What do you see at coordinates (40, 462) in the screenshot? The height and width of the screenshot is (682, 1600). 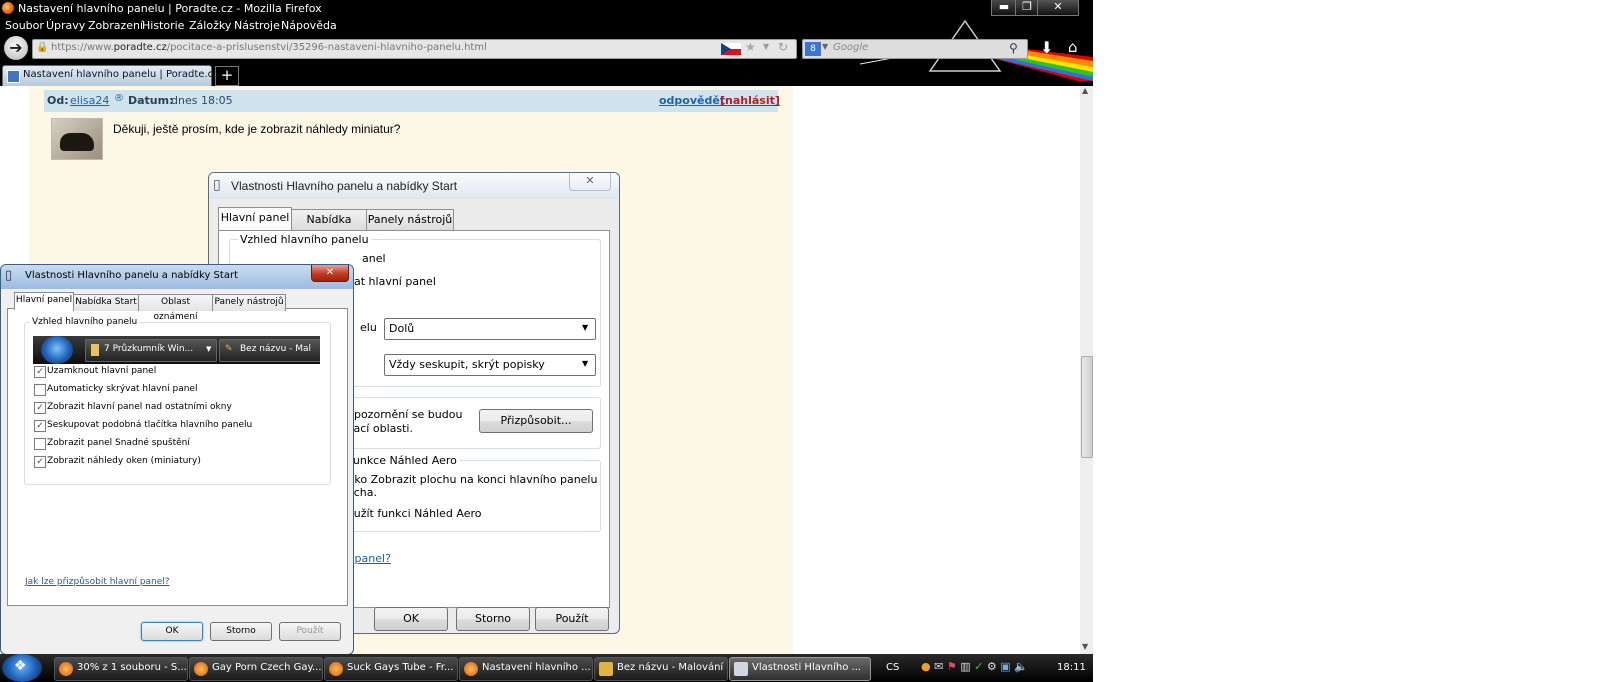 I see `checkbox-thumbnails: ✓` at bounding box center [40, 462].